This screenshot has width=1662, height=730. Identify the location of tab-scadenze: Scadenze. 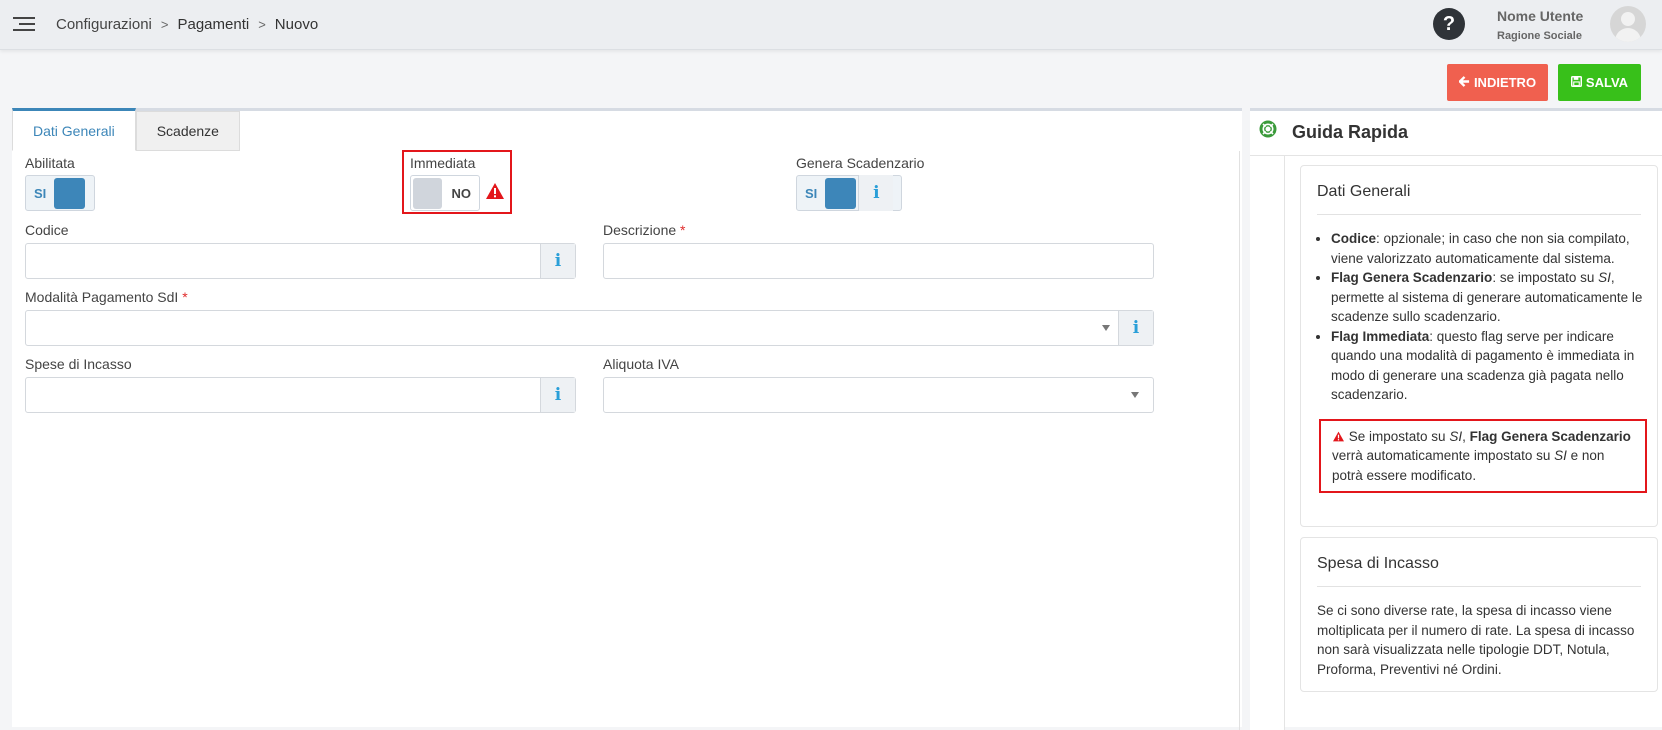
(187, 131).